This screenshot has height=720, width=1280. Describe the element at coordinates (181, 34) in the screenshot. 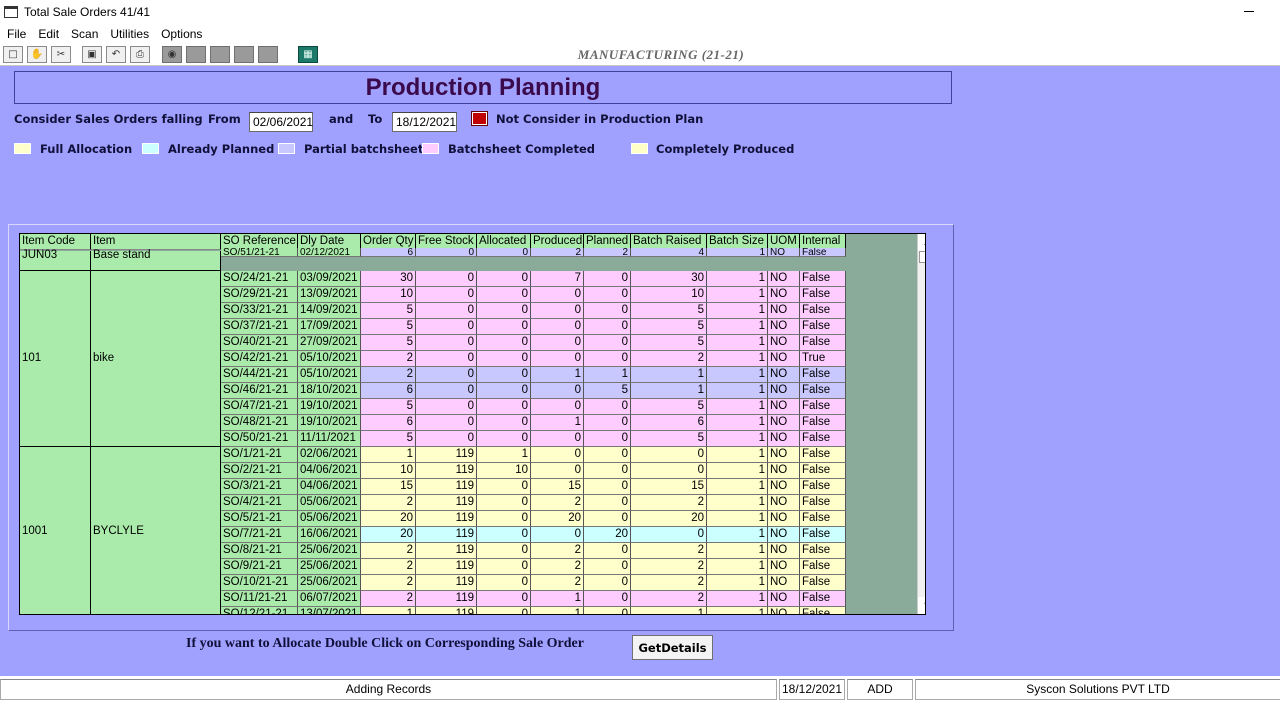

I see `menu-options: Options` at that location.